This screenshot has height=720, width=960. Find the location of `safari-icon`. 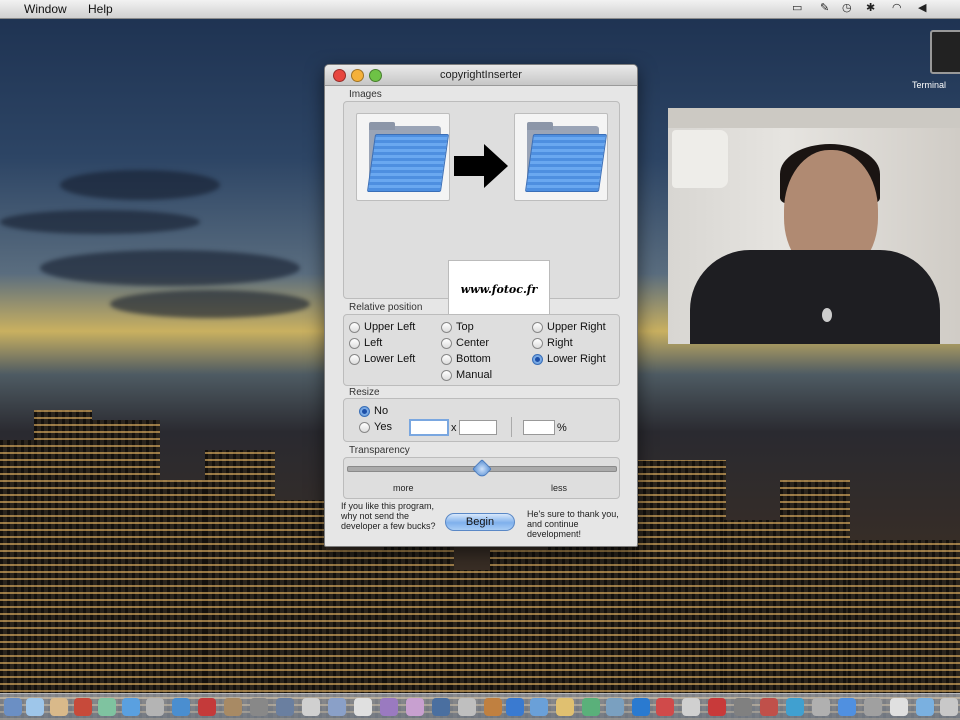

safari-icon is located at coordinates (181, 707).